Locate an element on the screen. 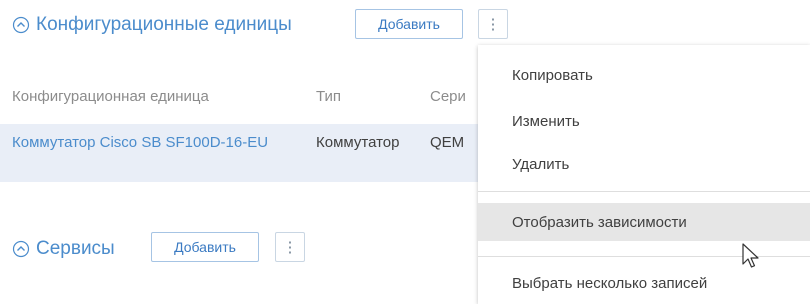 Image resolution: width=810 pixels, height=304 pixels. menu-item-delete: Удалить is located at coordinates (644, 164).